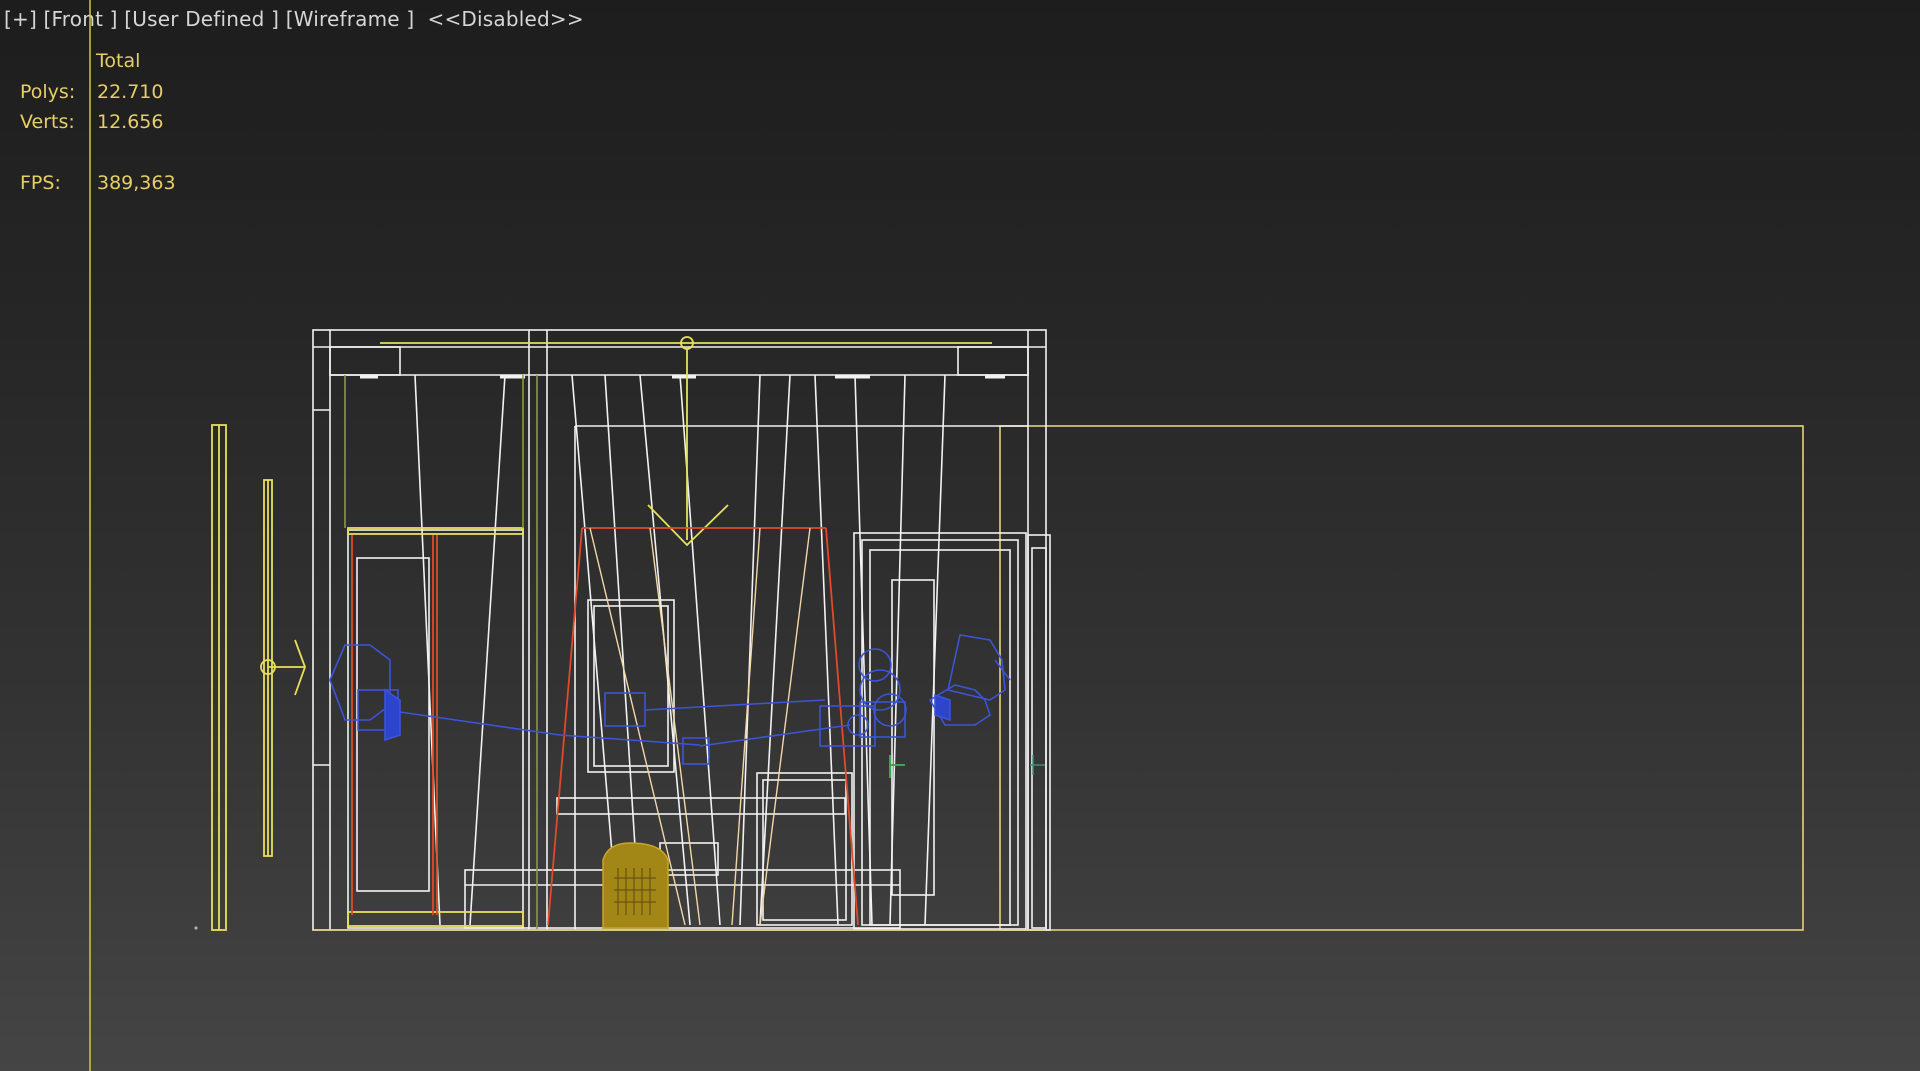  What do you see at coordinates (441, 652) in the screenshot?
I see `green-wire-lines` at bounding box center [441, 652].